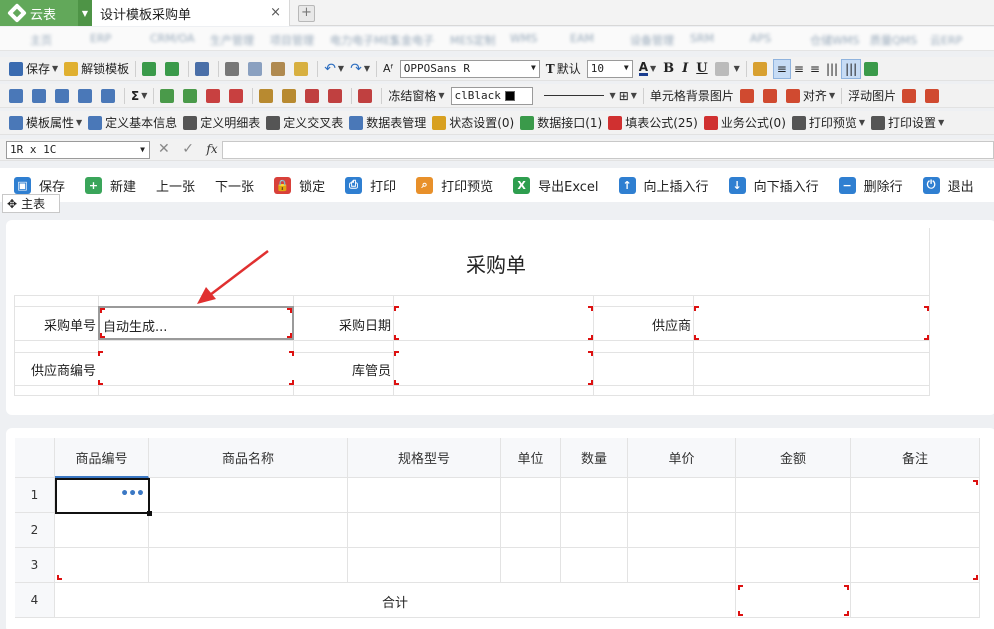 This screenshot has width=994, height=629. I want to click on close-tab-icon: ×, so click(275, 12).